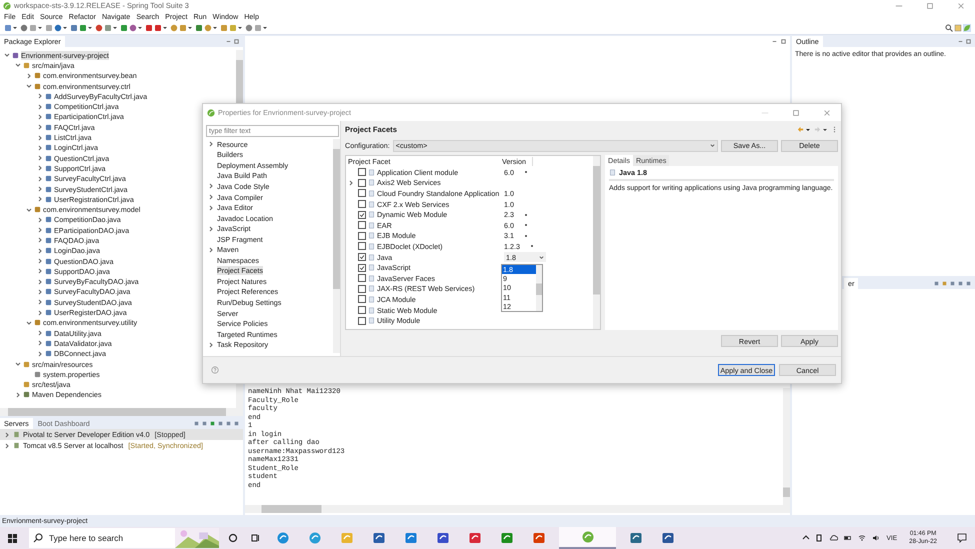 This screenshot has width=975, height=549. What do you see at coordinates (820, 538) in the screenshot?
I see `device-icon` at bounding box center [820, 538].